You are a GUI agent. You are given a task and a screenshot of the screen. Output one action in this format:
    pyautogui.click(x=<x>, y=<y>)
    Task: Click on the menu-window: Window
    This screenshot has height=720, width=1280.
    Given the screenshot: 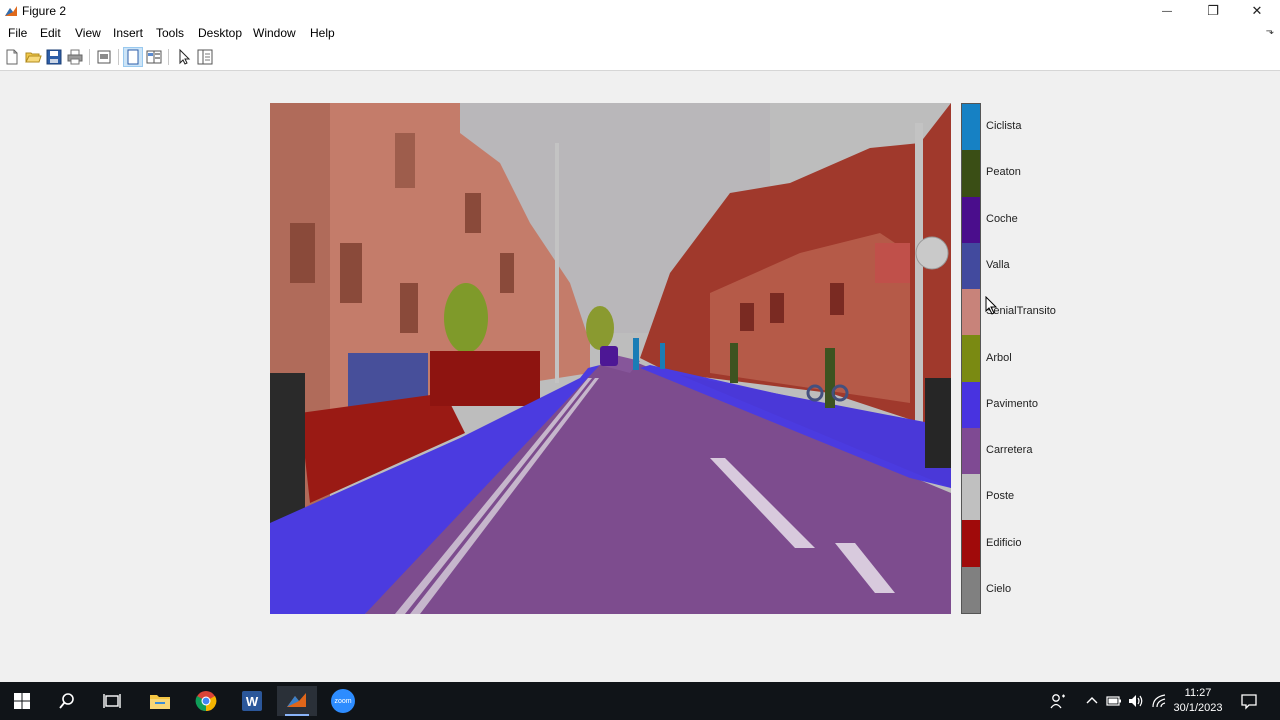 What is the action you would take?
    pyautogui.click(x=274, y=33)
    